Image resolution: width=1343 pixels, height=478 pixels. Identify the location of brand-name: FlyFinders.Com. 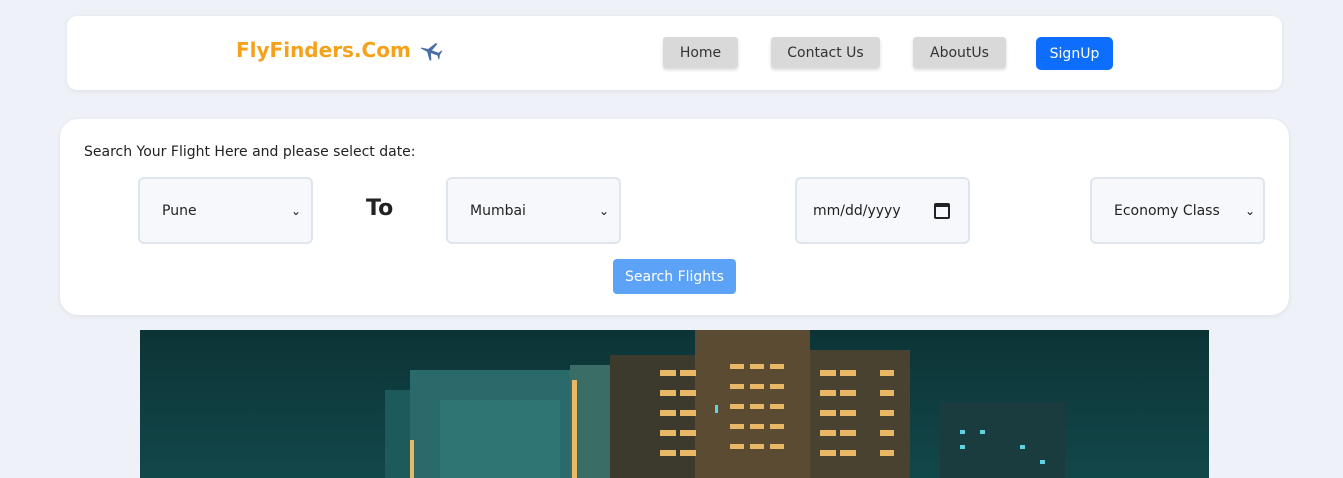
(323, 50).